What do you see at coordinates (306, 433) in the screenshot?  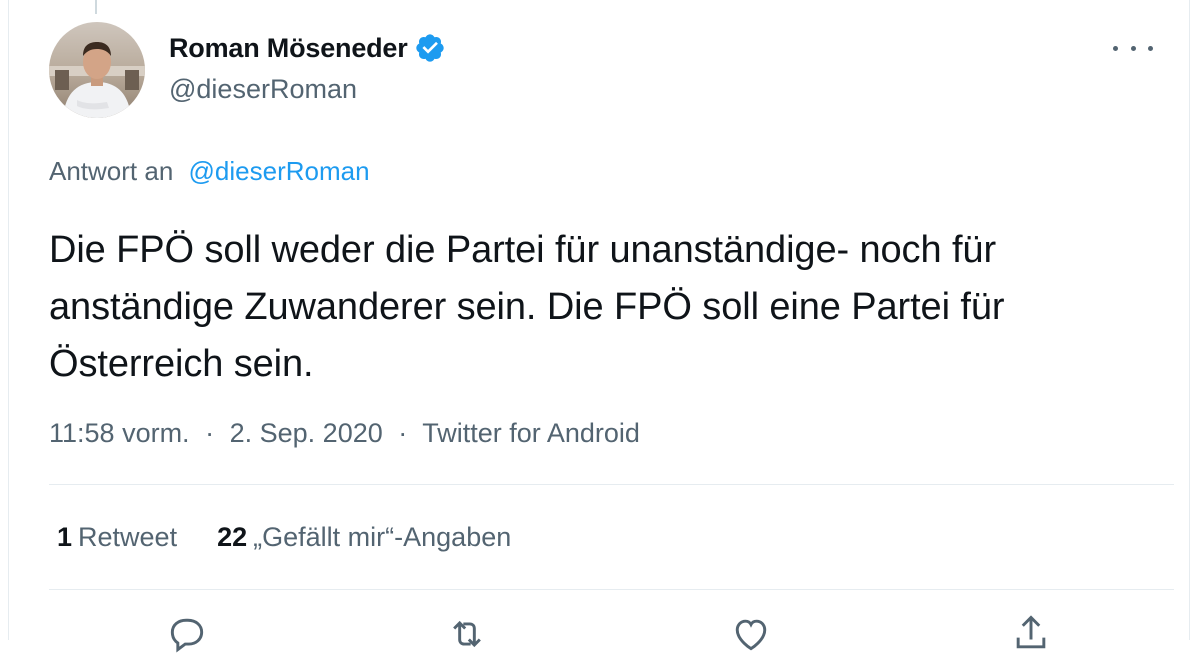 I see `tweet-date: 2. Sep. 2020` at bounding box center [306, 433].